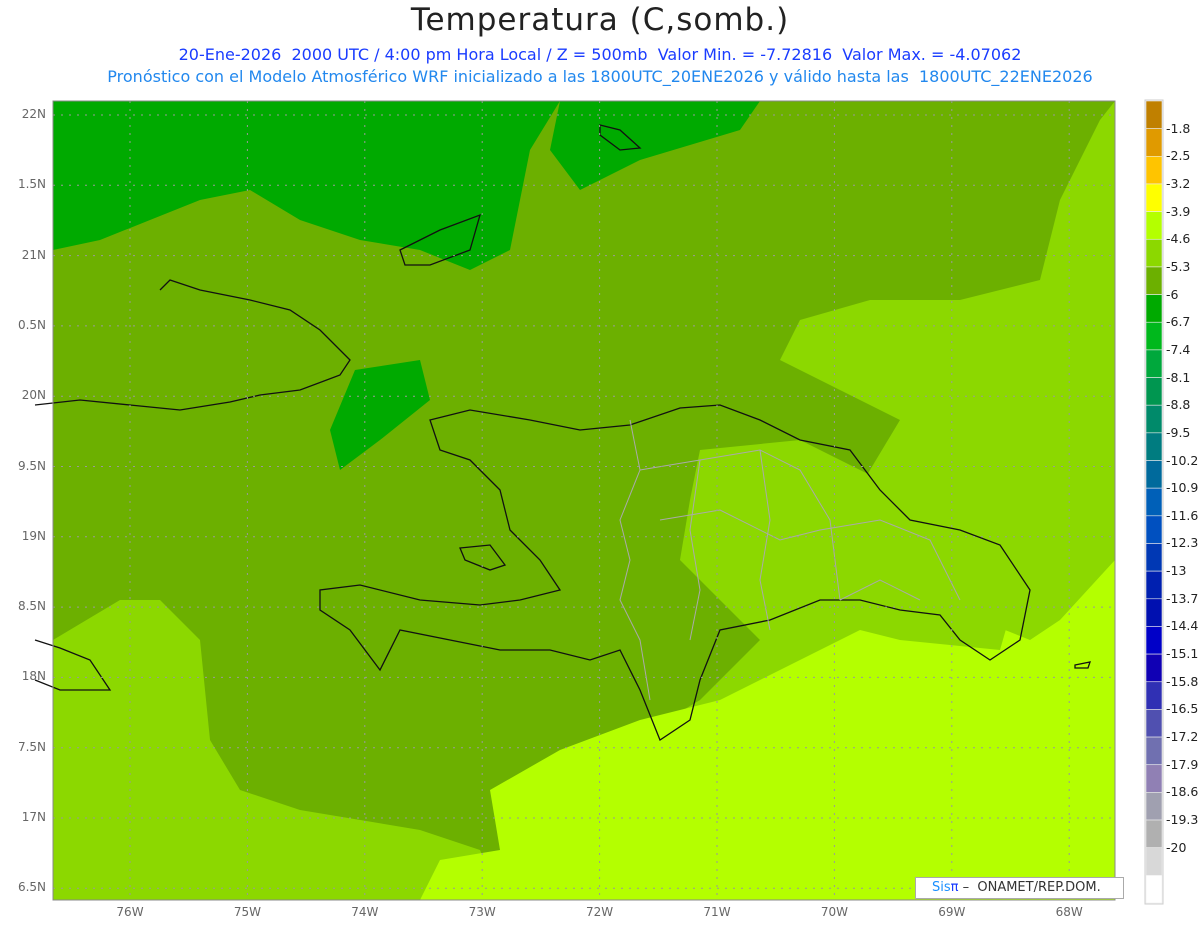 The width and height of the screenshot is (1200, 927). What do you see at coordinates (1178, 128) in the screenshot?
I see `colorbar-label: -1.8` at bounding box center [1178, 128].